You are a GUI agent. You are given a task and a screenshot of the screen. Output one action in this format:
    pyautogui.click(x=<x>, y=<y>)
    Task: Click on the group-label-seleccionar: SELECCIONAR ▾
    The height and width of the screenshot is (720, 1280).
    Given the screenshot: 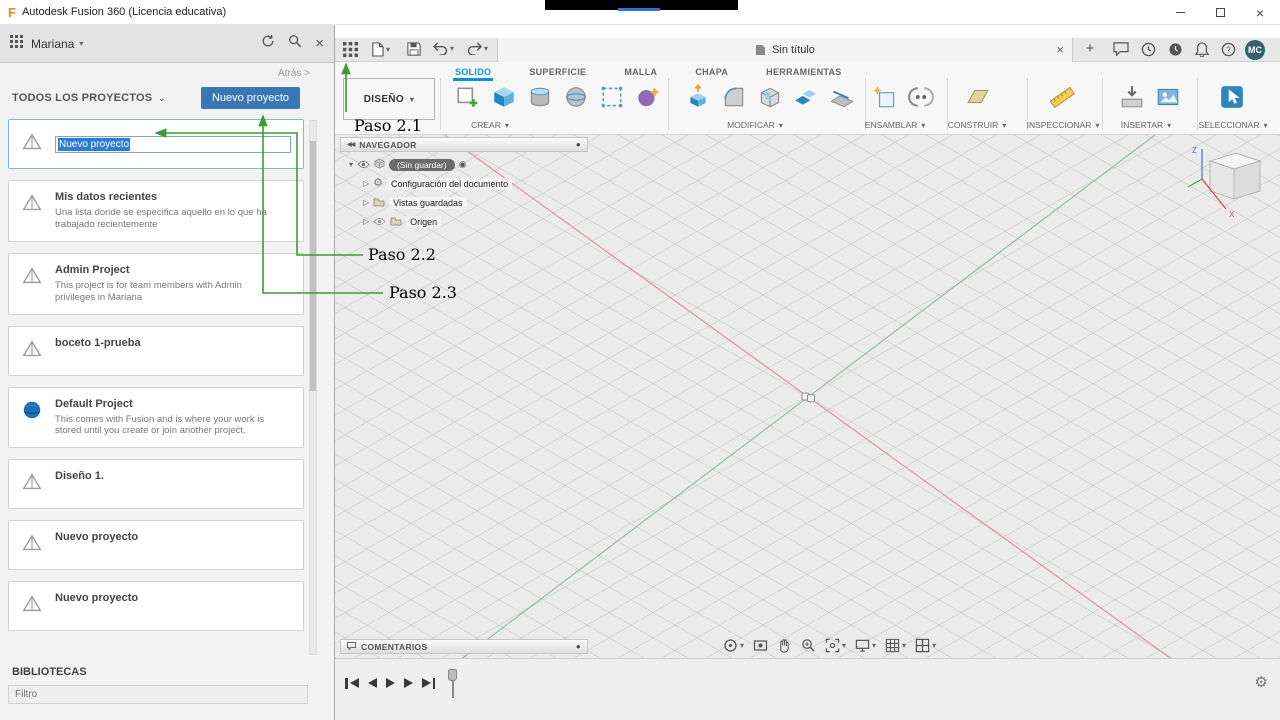 What is the action you would take?
    pyautogui.click(x=1233, y=125)
    